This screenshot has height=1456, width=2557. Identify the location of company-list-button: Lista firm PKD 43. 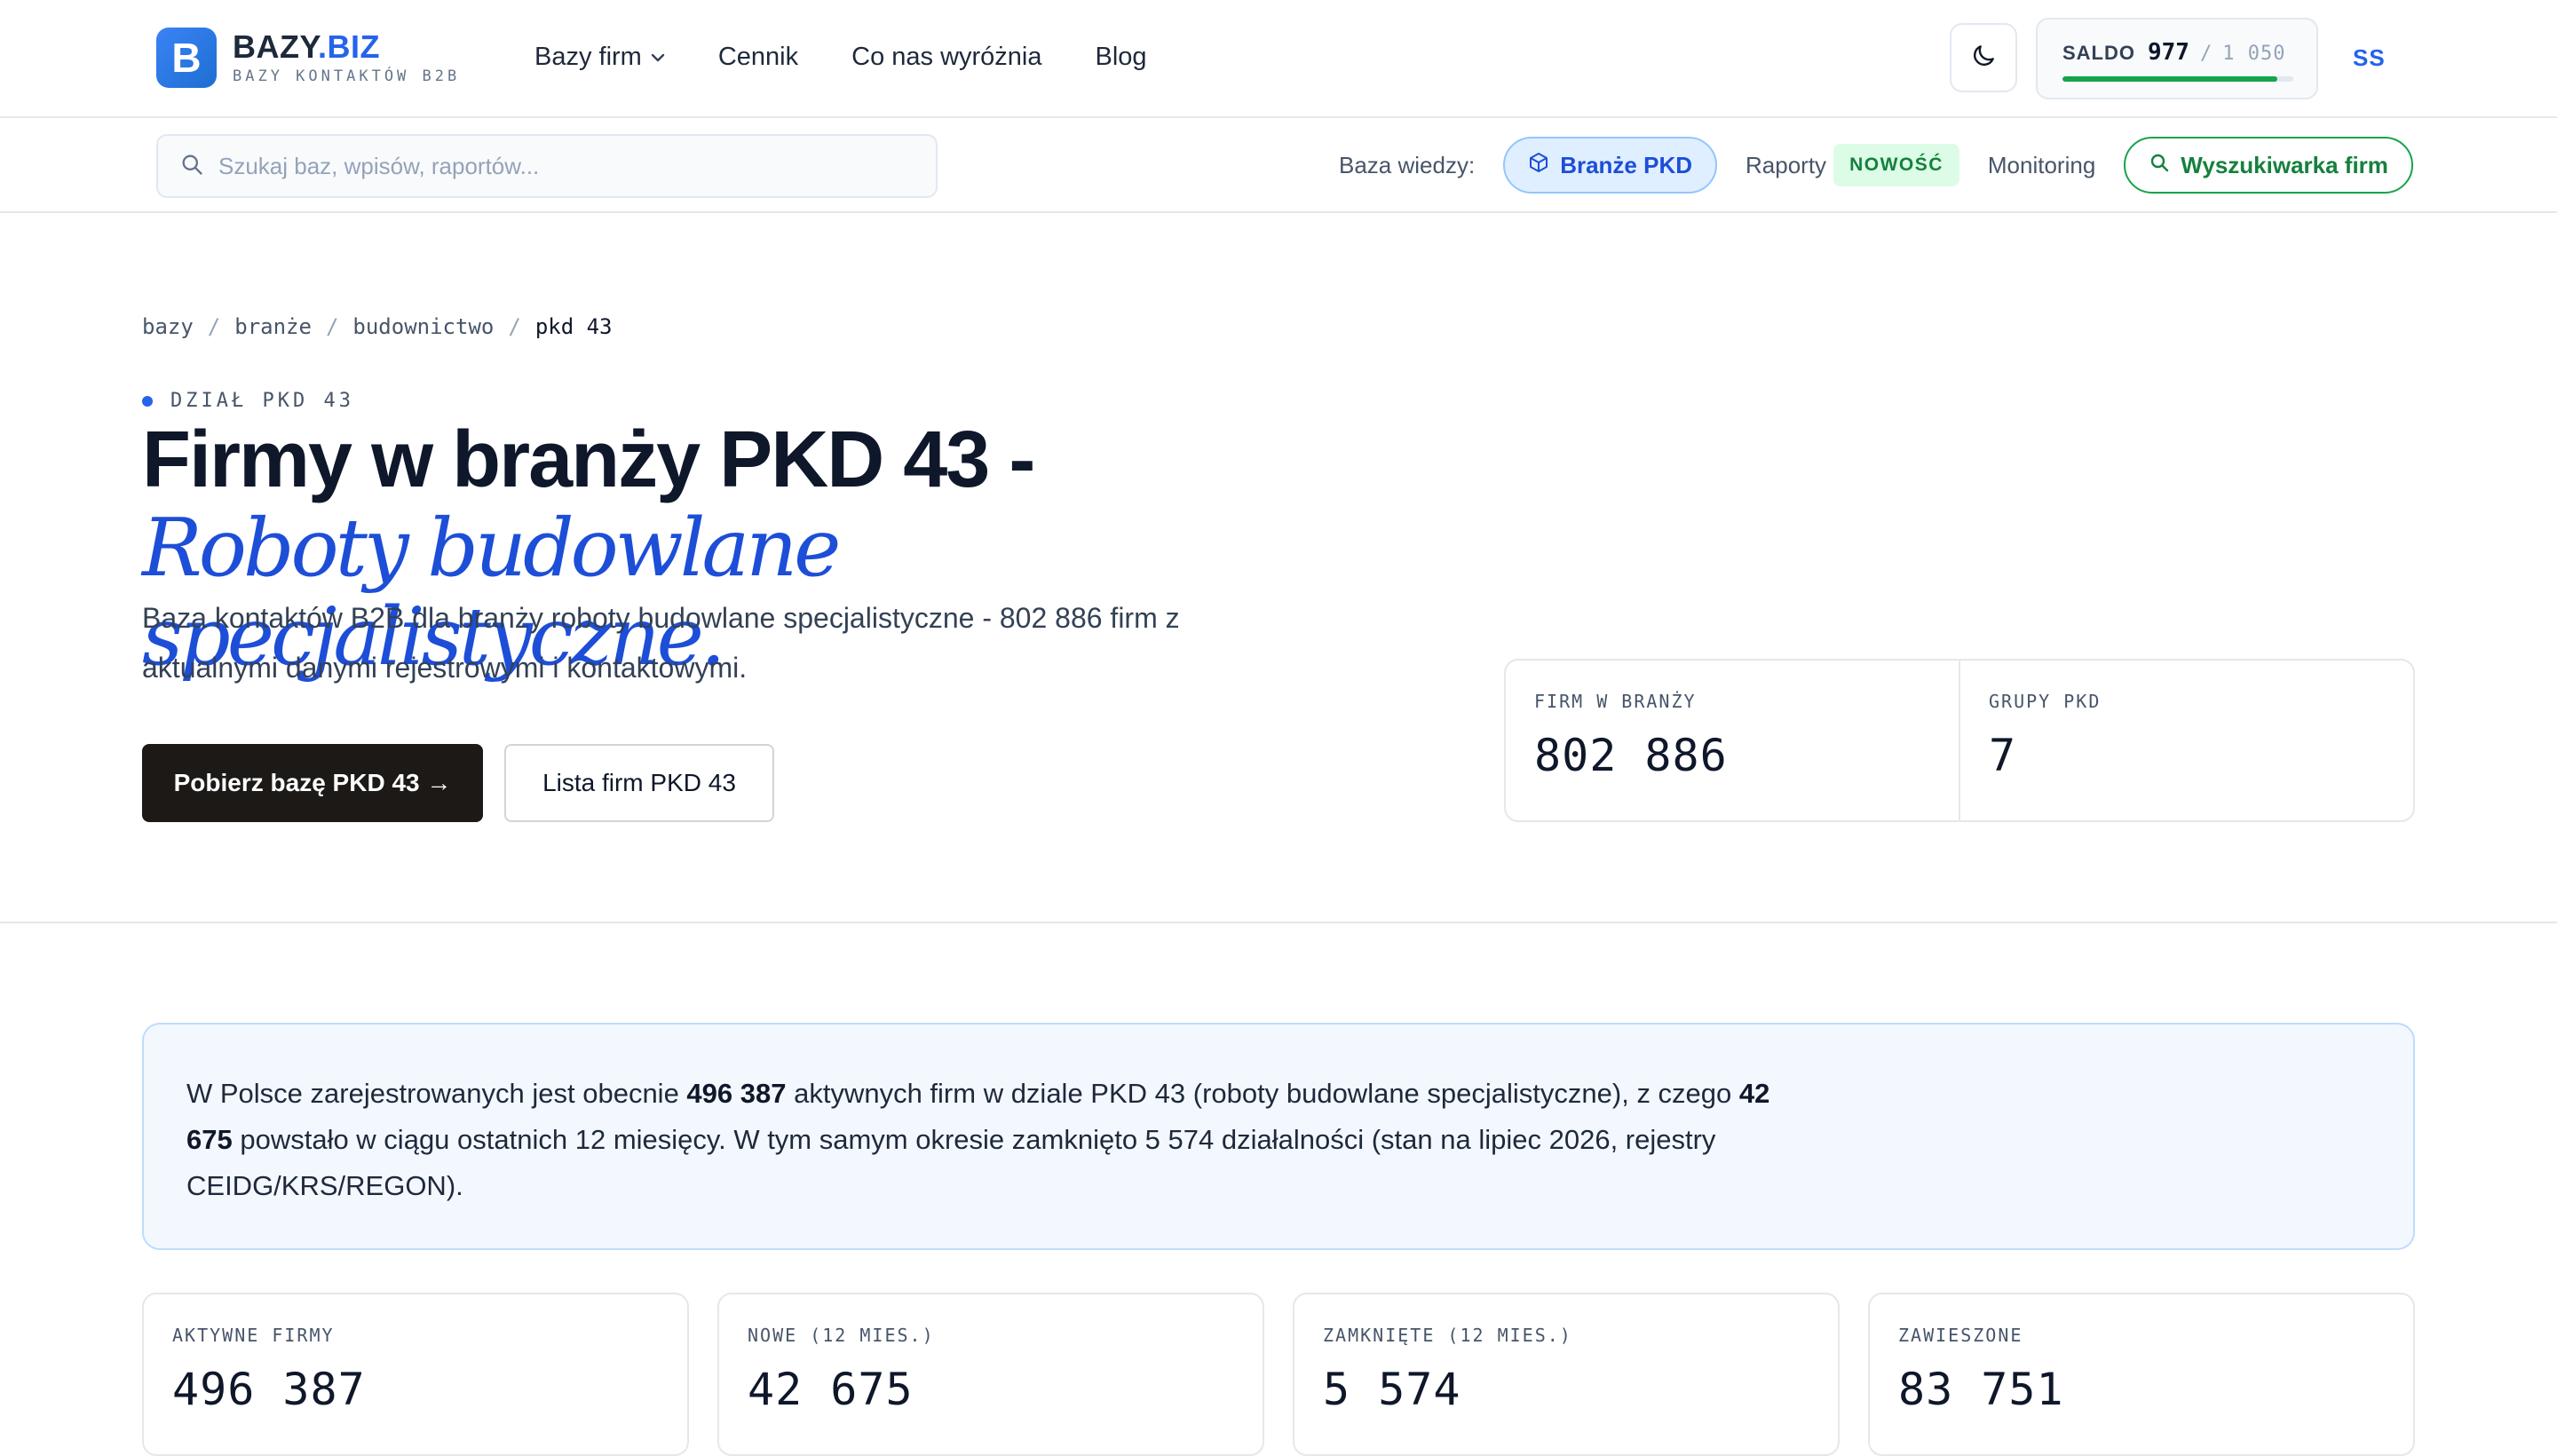
(639, 783).